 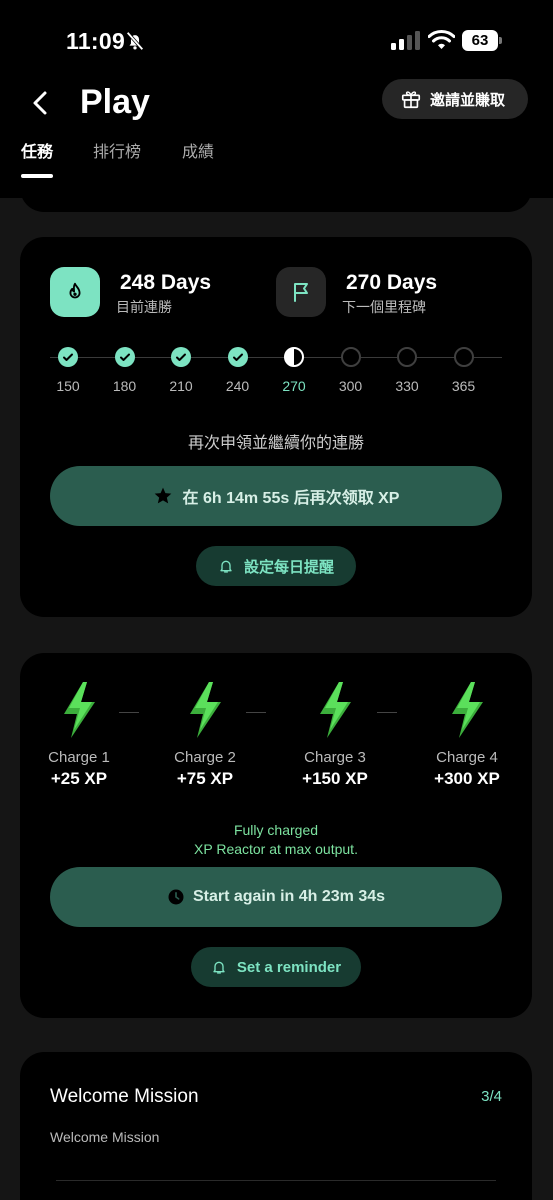 I want to click on milestone-label: 300, so click(x=350, y=386).